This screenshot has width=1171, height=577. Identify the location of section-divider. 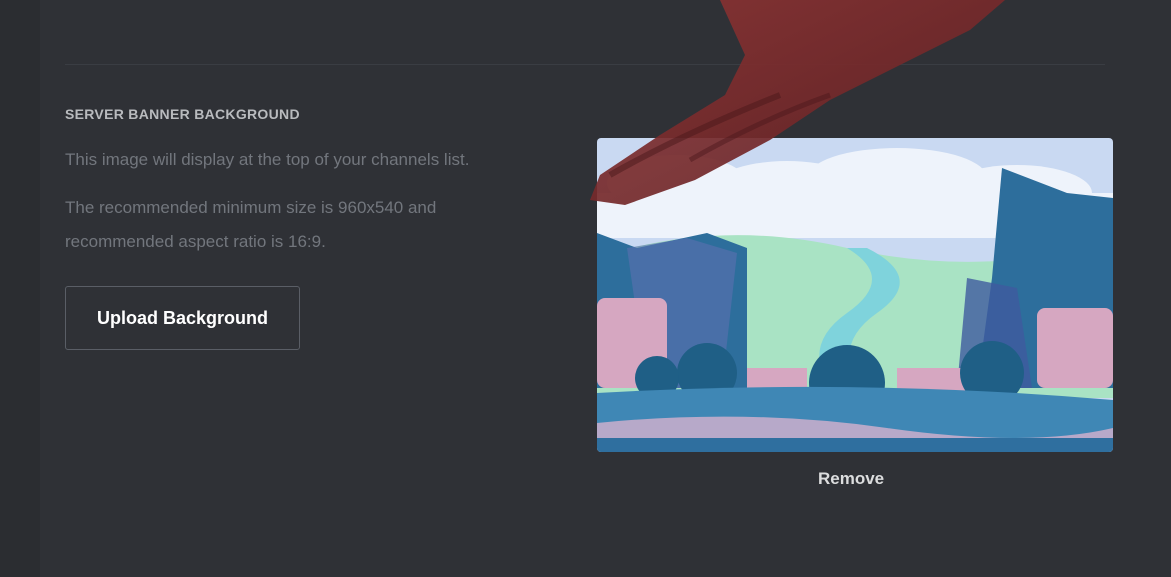
(585, 64).